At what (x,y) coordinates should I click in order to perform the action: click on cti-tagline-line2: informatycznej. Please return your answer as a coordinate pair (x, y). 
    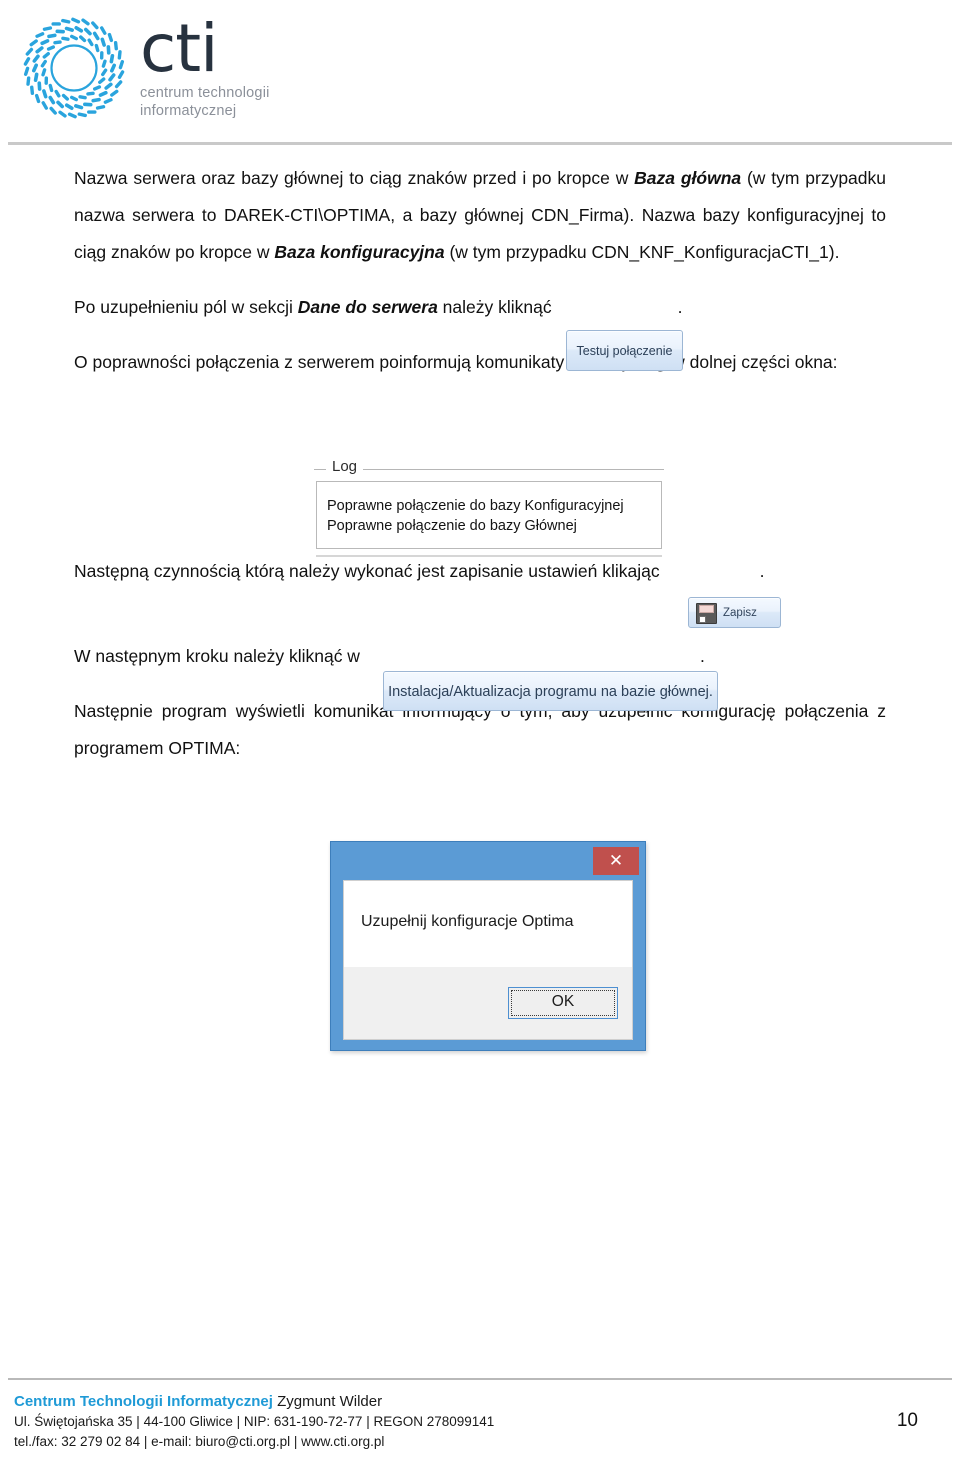
    Looking at the image, I should click on (188, 111).